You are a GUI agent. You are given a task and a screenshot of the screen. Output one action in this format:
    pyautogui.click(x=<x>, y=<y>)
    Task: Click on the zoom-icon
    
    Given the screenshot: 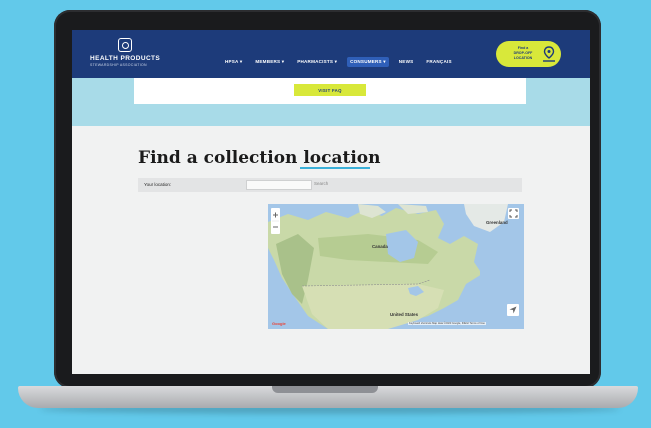 What is the action you would take?
    pyautogui.click(x=275, y=220)
    